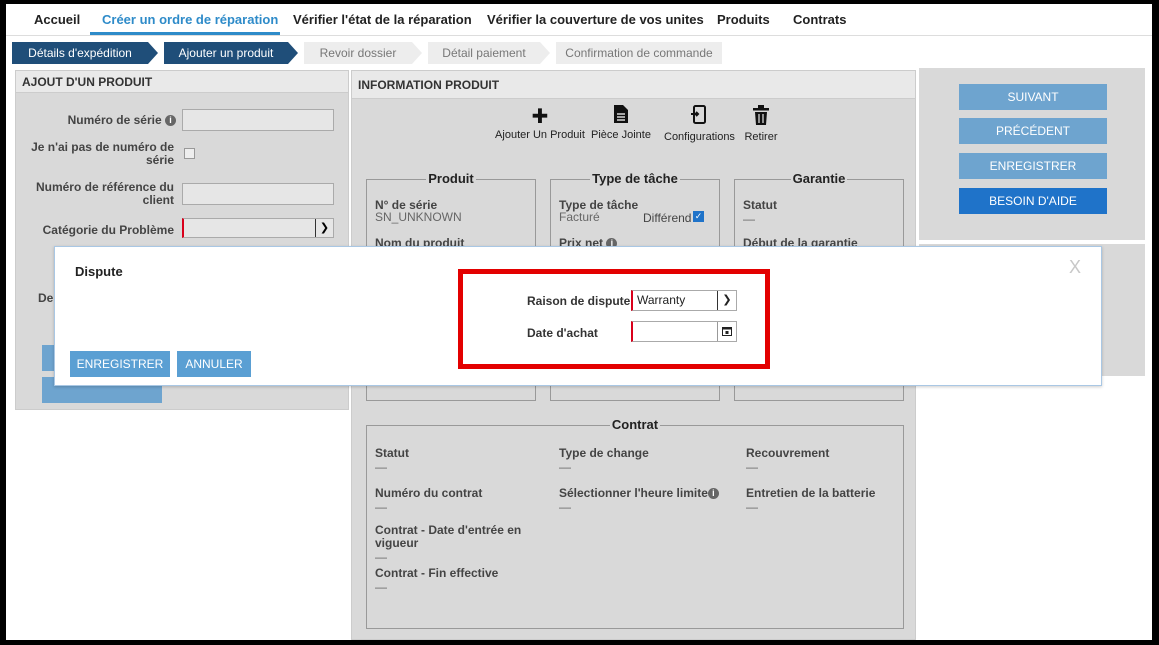 The width and height of the screenshot is (1159, 645). I want to click on client-ref-label: Numéro de référence du client, so click(104, 193).